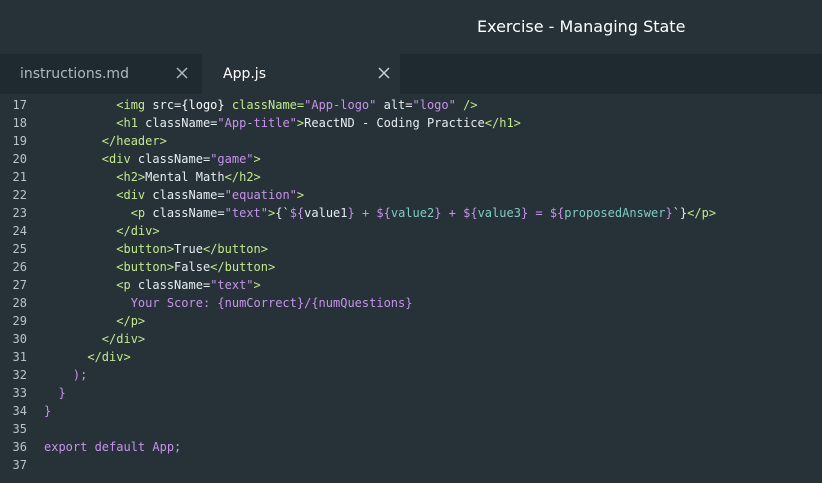 Image resolution: width=822 pixels, height=483 pixels. Describe the element at coordinates (127, 123) in the screenshot. I see `code-token: <h1` at that location.